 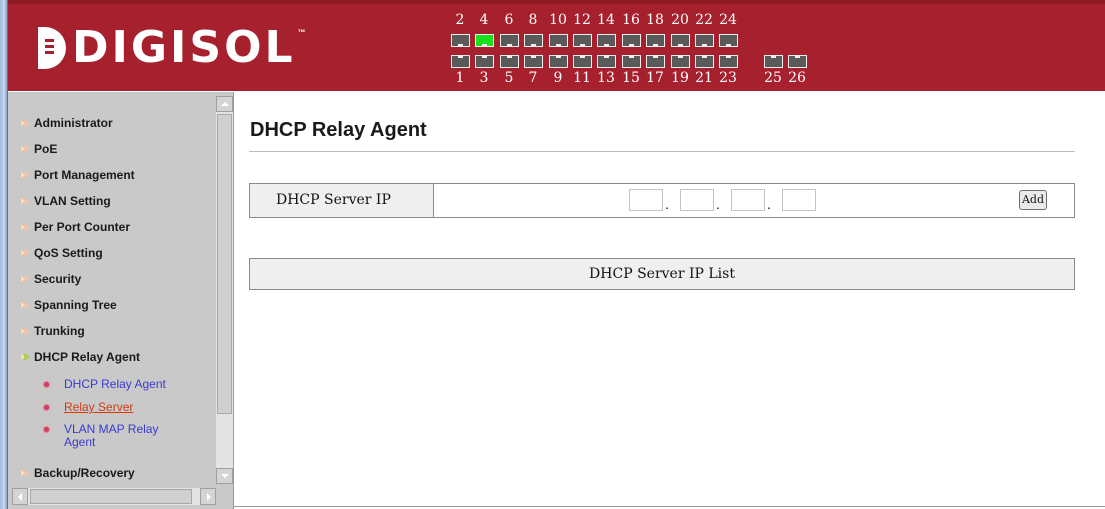 I want to click on port-17-icon, so click(x=655, y=61).